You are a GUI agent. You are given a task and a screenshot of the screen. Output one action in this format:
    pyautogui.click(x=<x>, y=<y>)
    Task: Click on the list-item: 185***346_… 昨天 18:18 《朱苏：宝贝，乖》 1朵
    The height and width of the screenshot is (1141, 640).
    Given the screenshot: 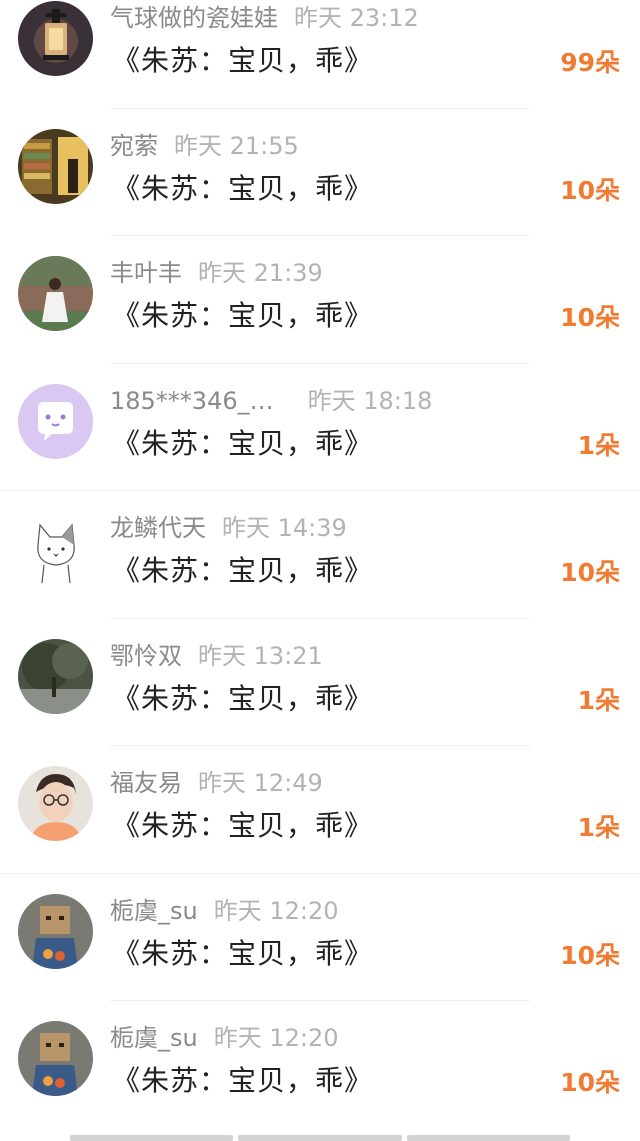 What is the action you would take?
    pyautogui.click(x=320, y=427)
    